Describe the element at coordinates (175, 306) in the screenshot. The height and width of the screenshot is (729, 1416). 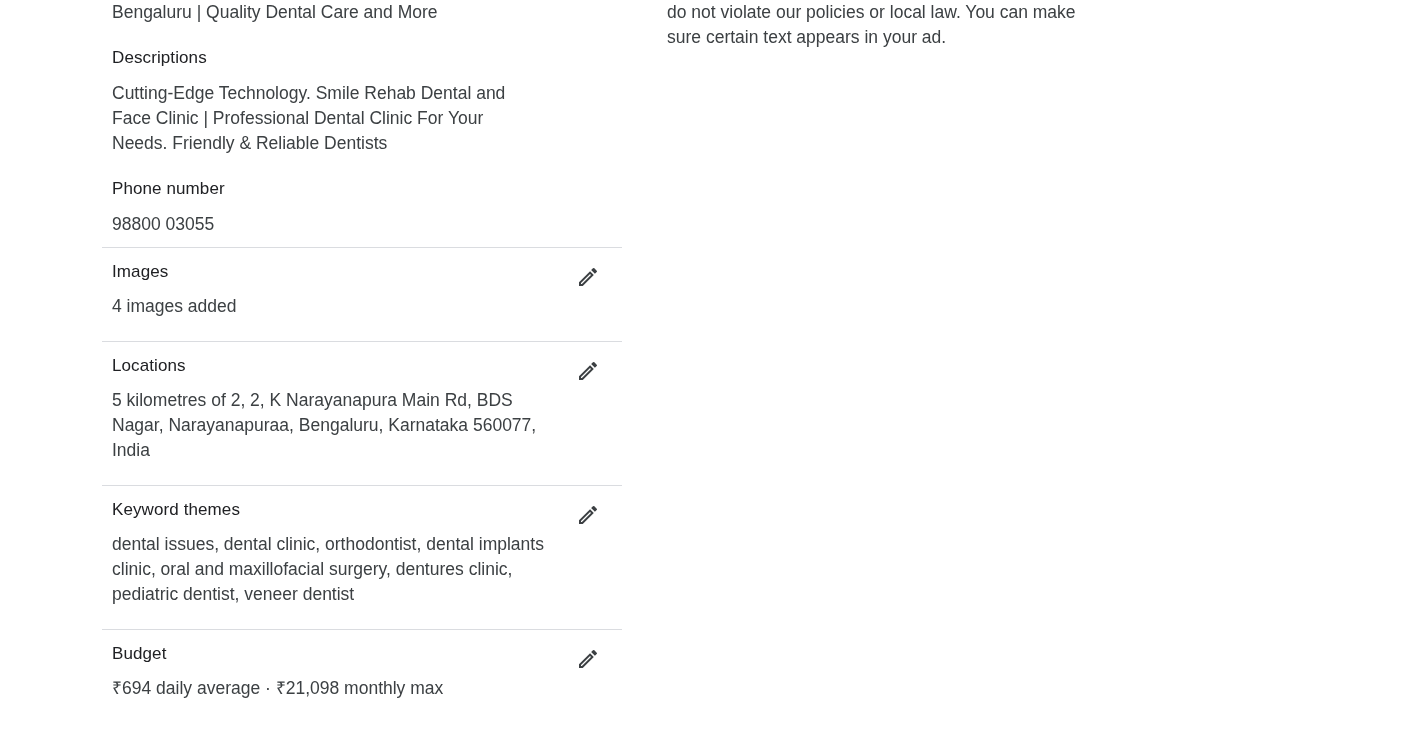
I see `section-value: 4 images added` at that location.